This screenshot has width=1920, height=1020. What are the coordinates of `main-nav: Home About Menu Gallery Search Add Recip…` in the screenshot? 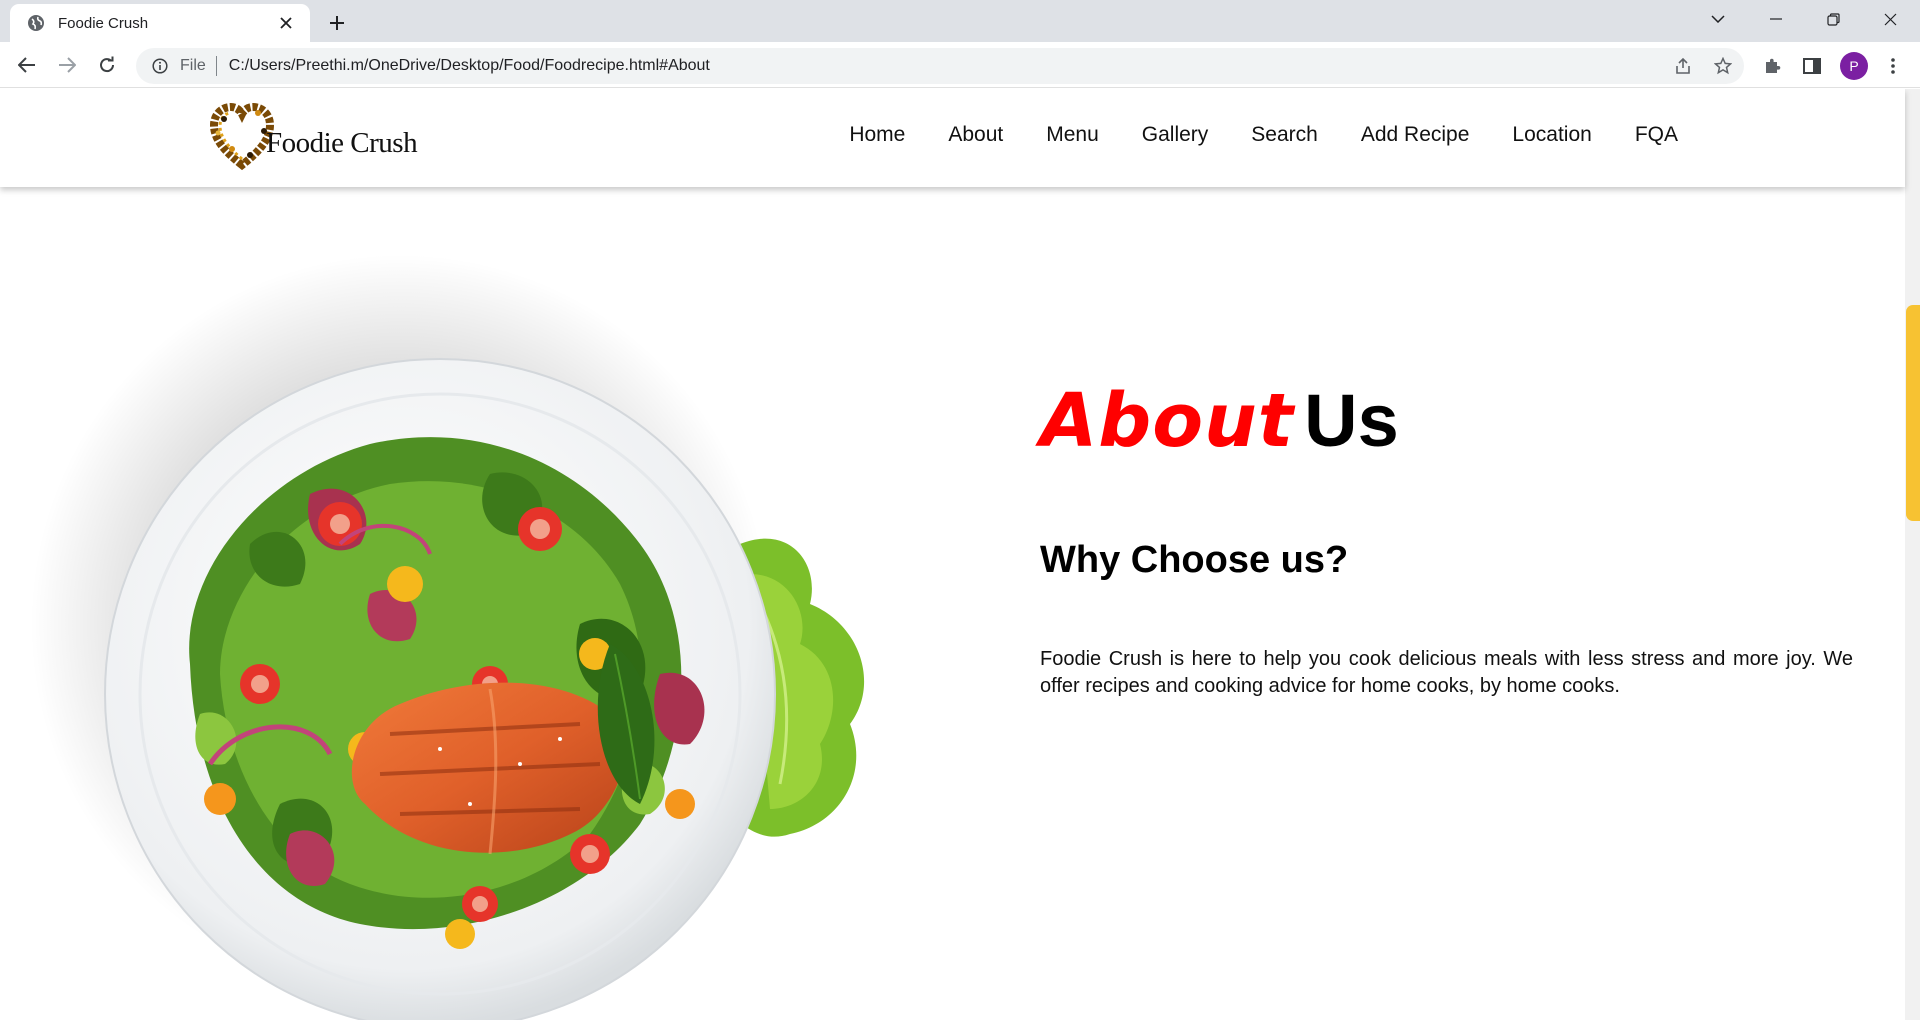 It's located at (1242, 135).